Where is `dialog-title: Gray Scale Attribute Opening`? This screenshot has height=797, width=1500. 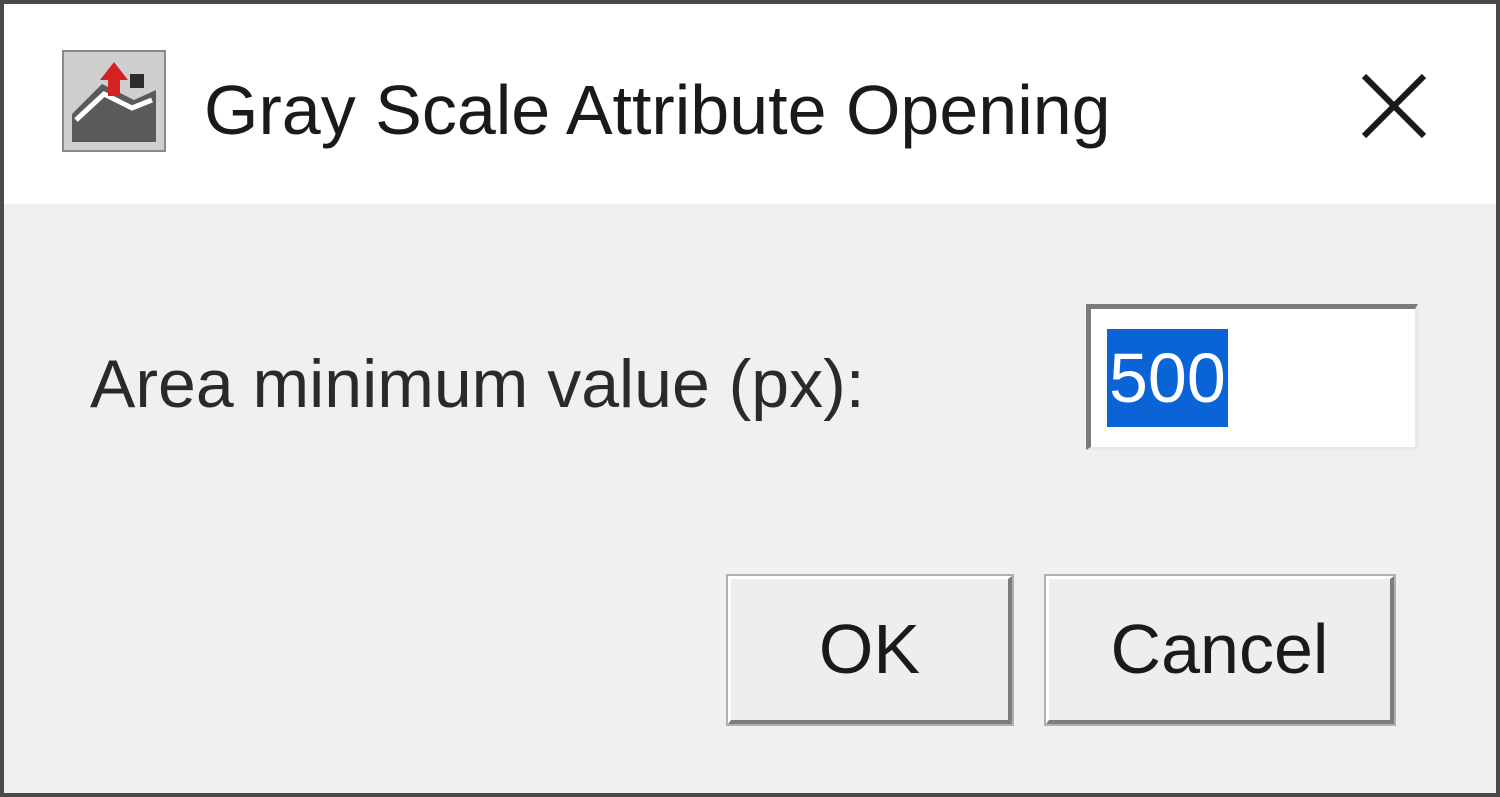 dialog-title: Gray Scale Attribute Opening is located at coordinates (657, 110).